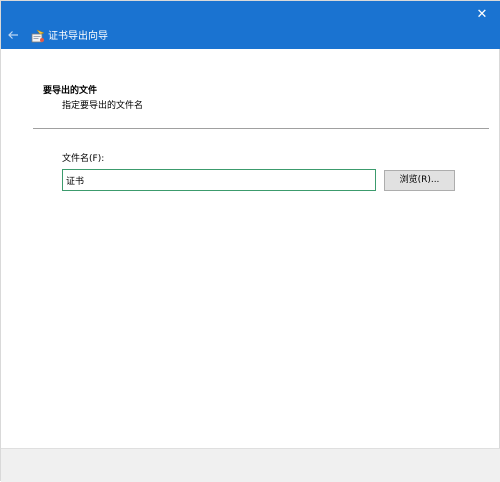 This screenshot has height=482, width=500. I want to click on wizard-title: 证书导出向导, so click(78, 36).